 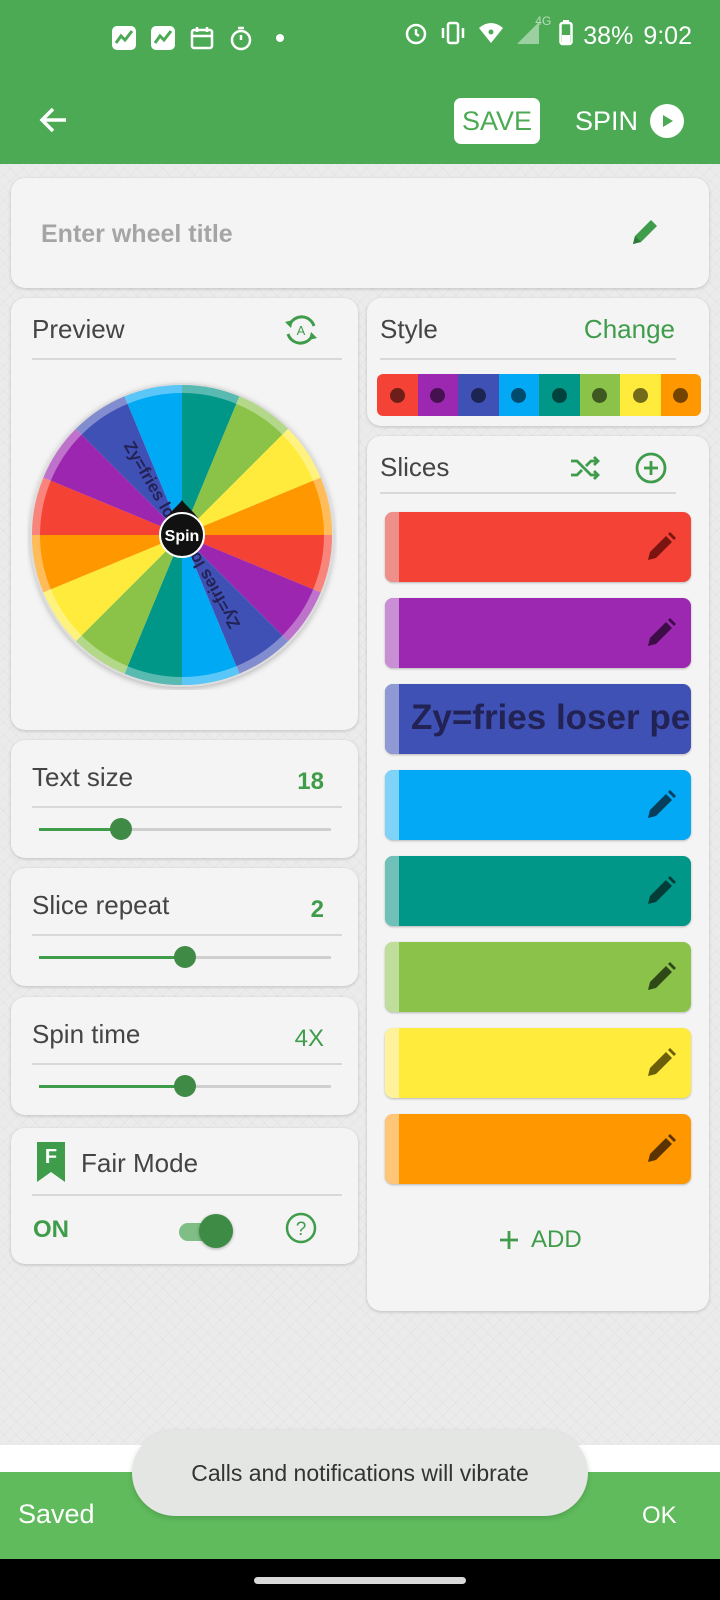 I want to click on style-color-strip, so click(x=539, y=395).